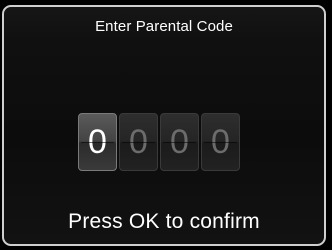  Describe the element at coordinates (97, 142) in the screenshot. I see `code-digit-1: 0` at that location.